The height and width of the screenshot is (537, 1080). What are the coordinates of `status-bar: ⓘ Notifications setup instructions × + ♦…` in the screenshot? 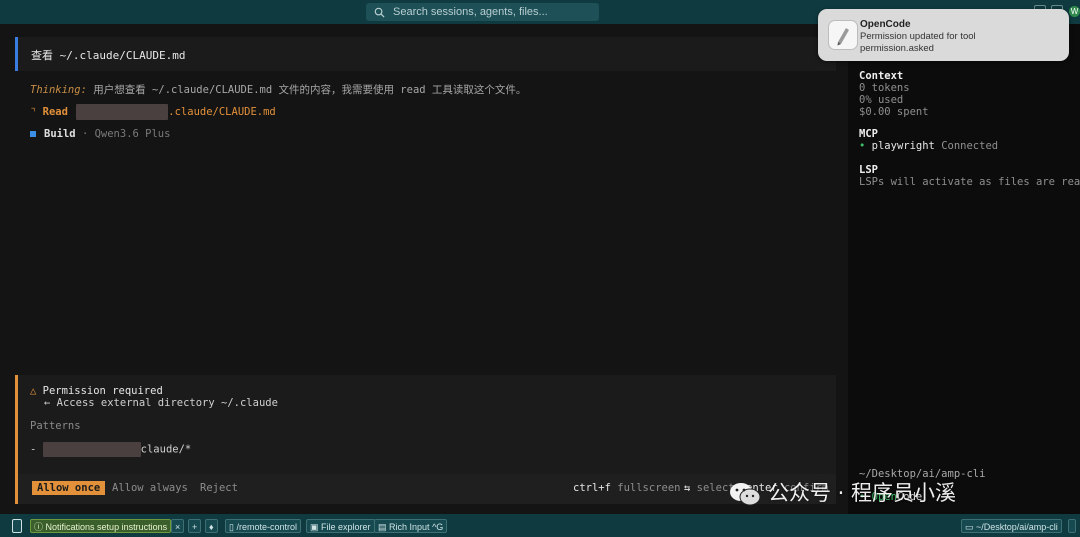 It's located at (540, 525).